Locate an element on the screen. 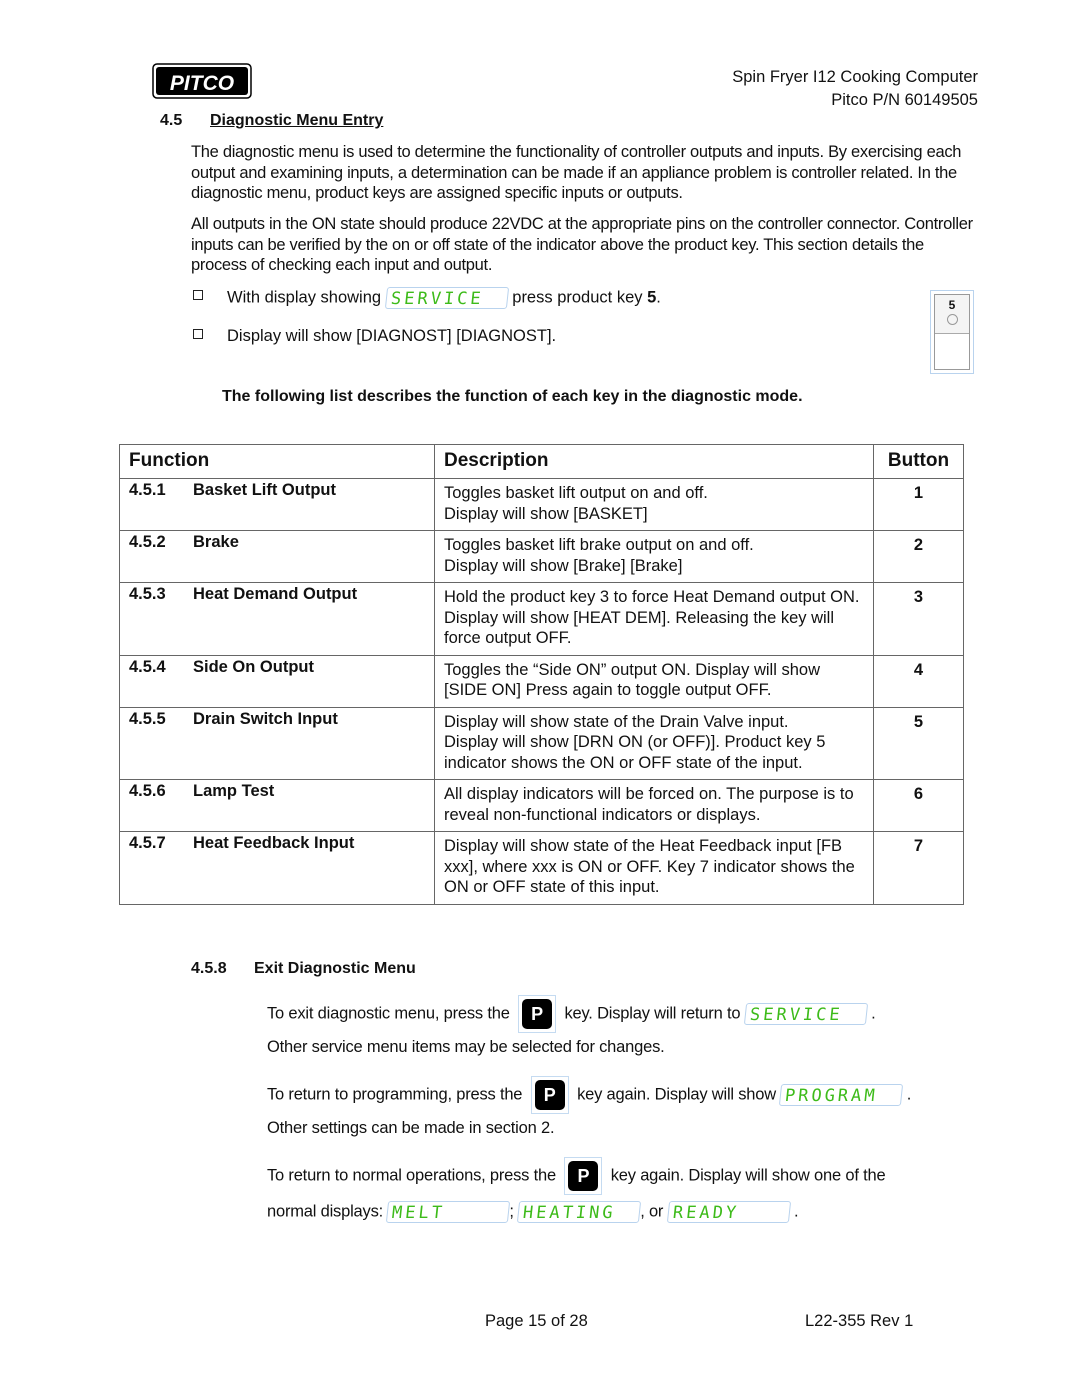  button-cell: 3 is located at coordinates (918, 619).